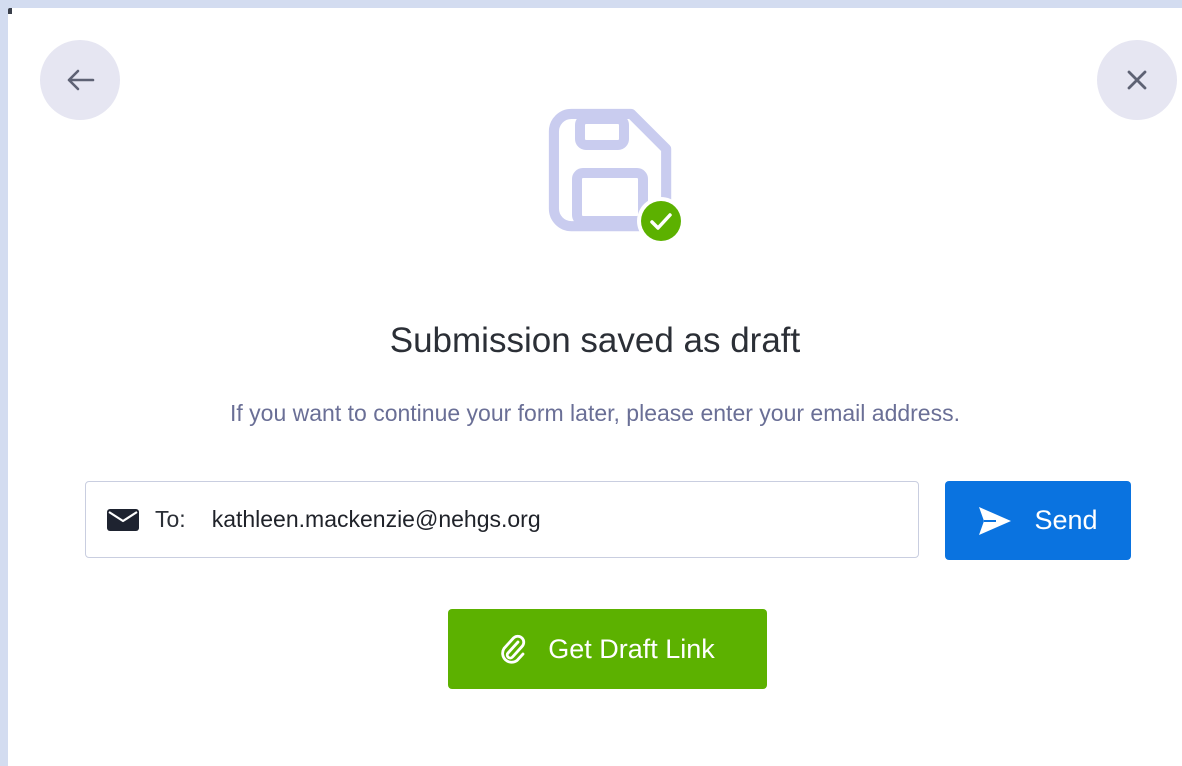  I want to click on get-draft-link-button: Get Draft Link, so click(607, 649).